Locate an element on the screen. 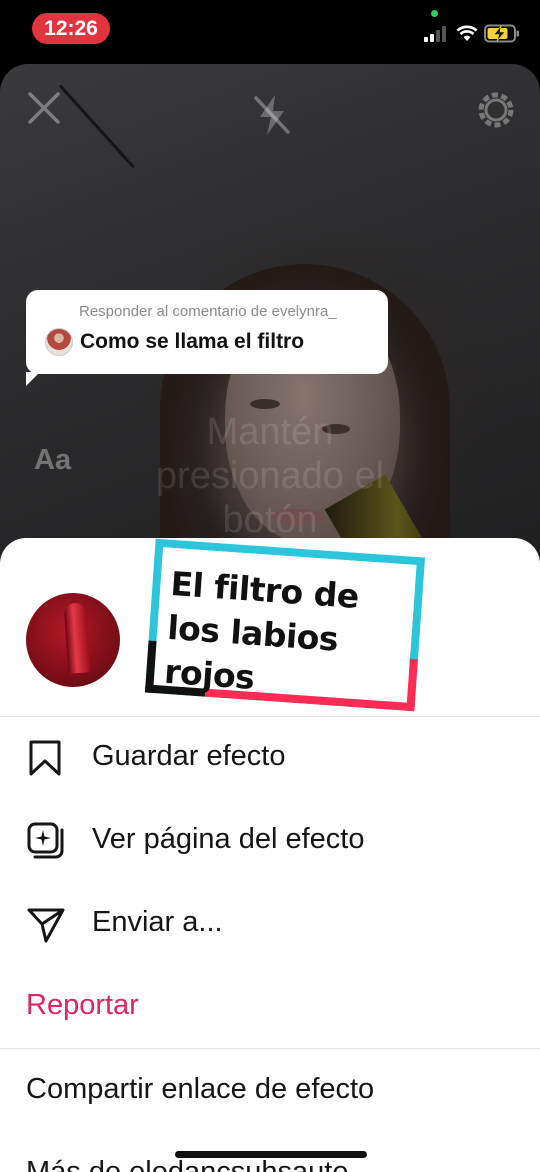 Image resolution: width=540 pixels, height=1172 pixels. reply-comment-text: Como se llama el filtro is located at coordinates (192, 341).